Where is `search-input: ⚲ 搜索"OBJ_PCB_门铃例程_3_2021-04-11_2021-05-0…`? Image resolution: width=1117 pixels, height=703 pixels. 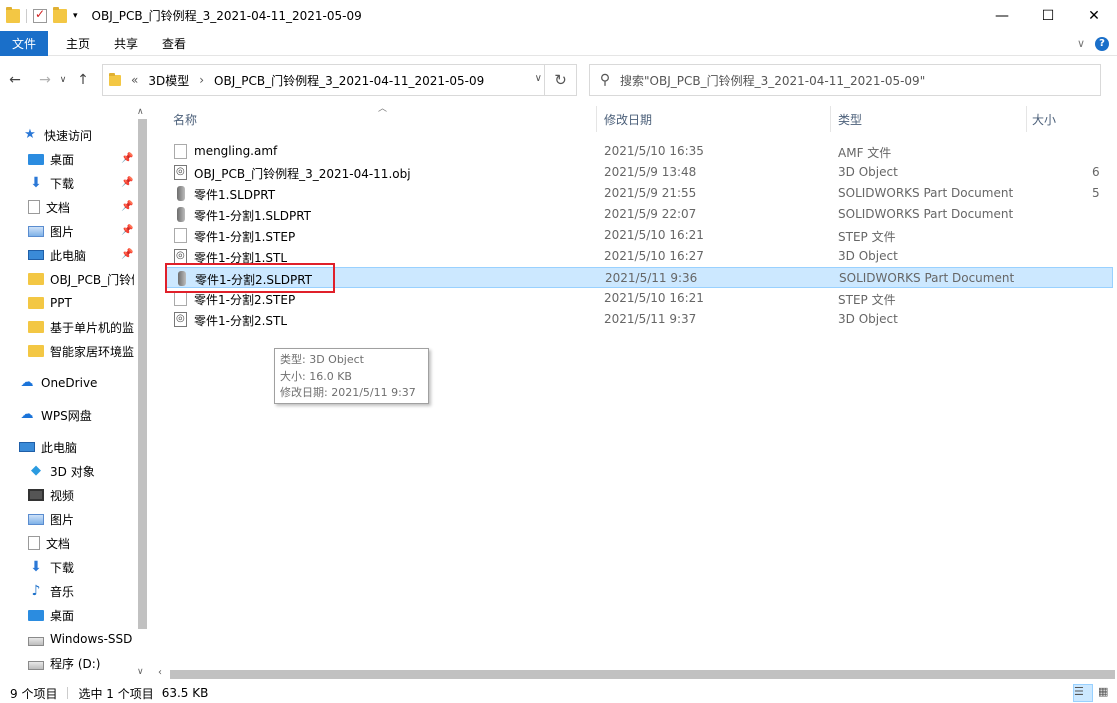
search-input: ⚲ 搜索"OBJ_PCB_门铃例程_3_2021-04-11_2021-05-0… is located at coordinates (845, 80).